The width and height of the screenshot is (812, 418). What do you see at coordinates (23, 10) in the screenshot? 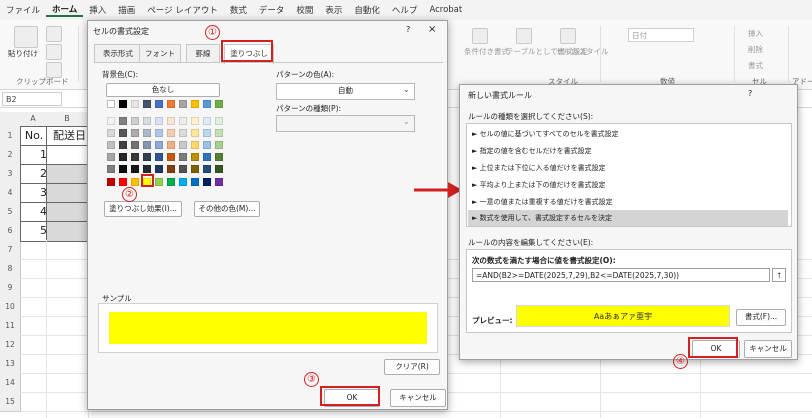
I see `ribbon-tab-file: ファイル` at bounding box center [23, 10].